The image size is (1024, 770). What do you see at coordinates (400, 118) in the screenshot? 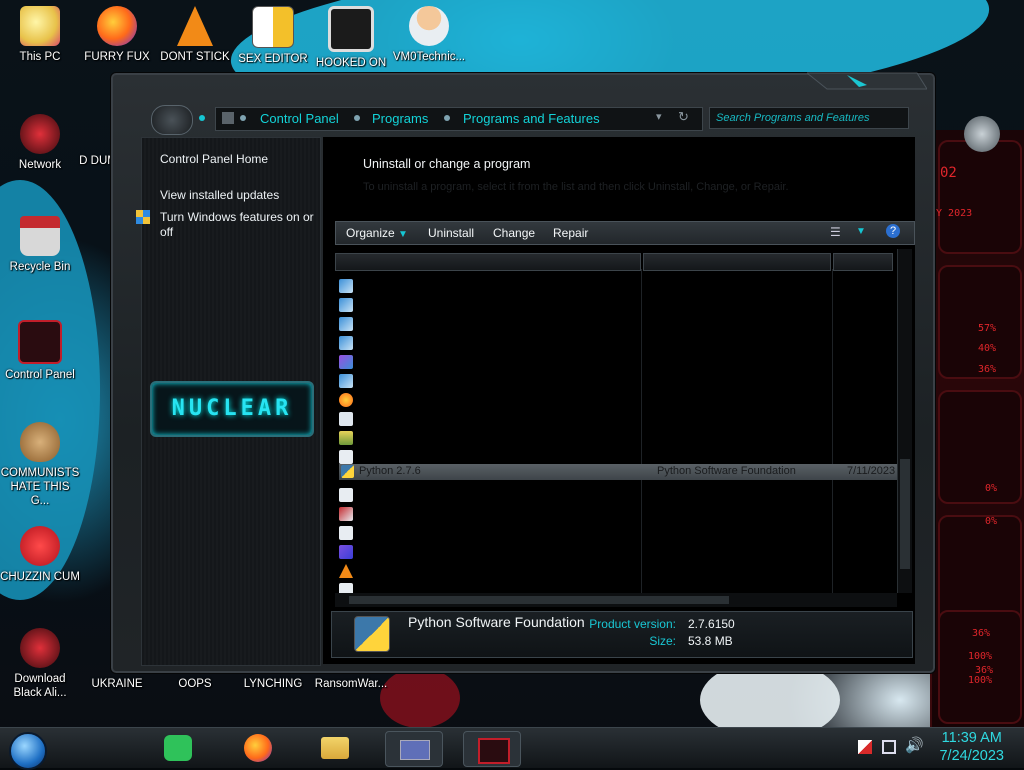
I see `breadcrumb-programs: Programs` at bounding box center [400, 118].